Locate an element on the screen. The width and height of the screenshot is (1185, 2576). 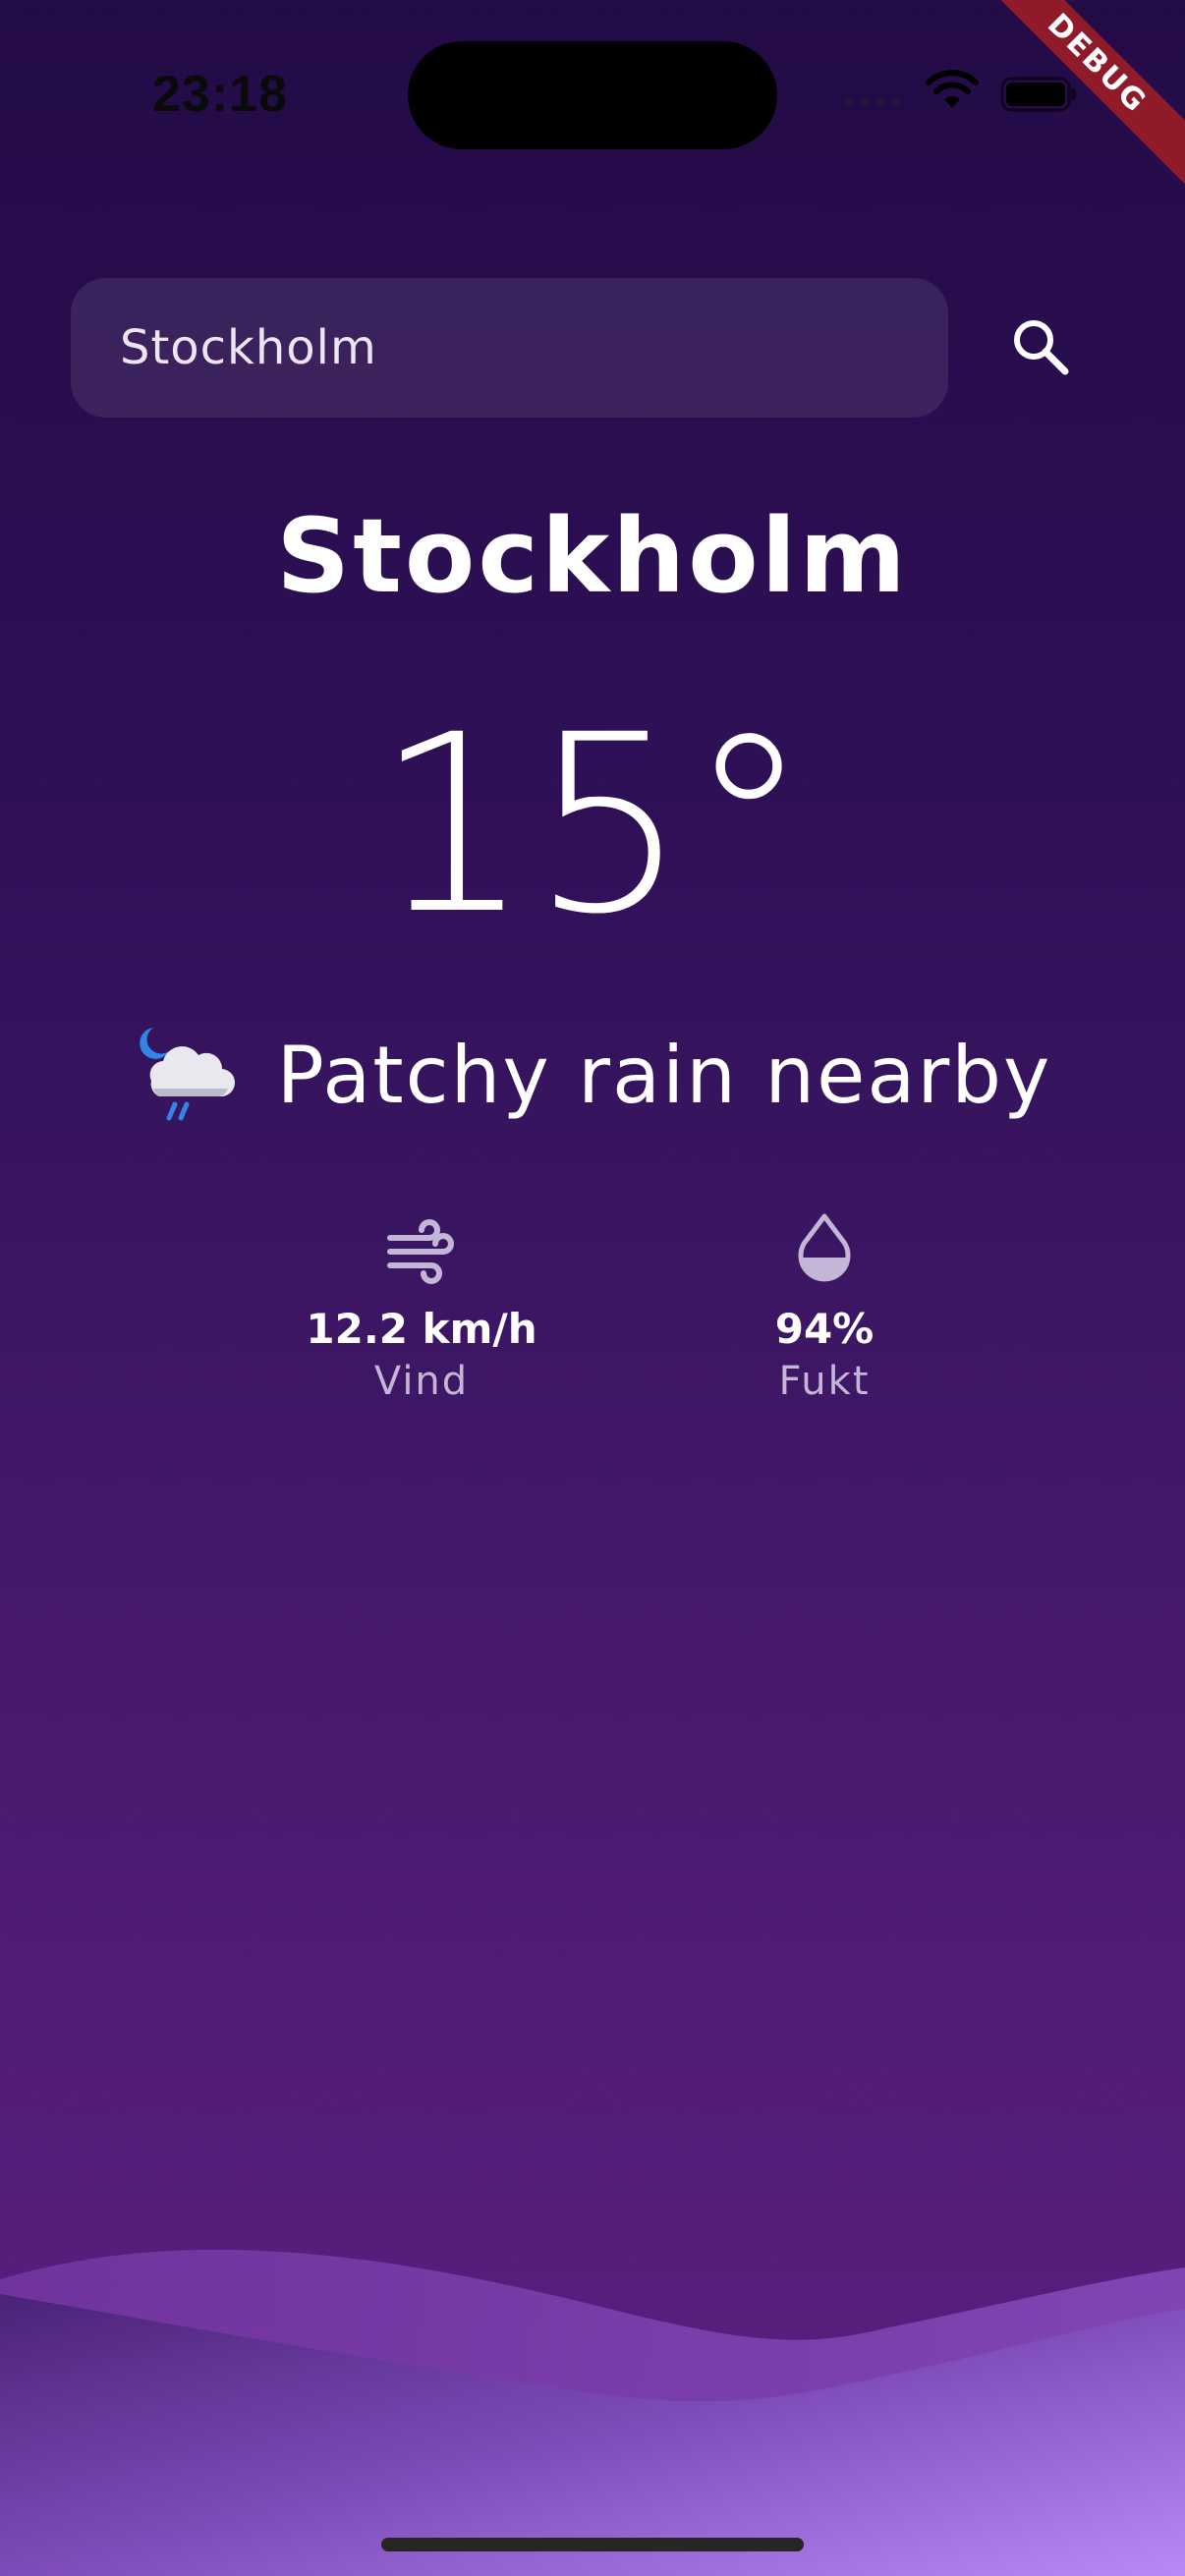
search-input is located at coordinates (533, 347).